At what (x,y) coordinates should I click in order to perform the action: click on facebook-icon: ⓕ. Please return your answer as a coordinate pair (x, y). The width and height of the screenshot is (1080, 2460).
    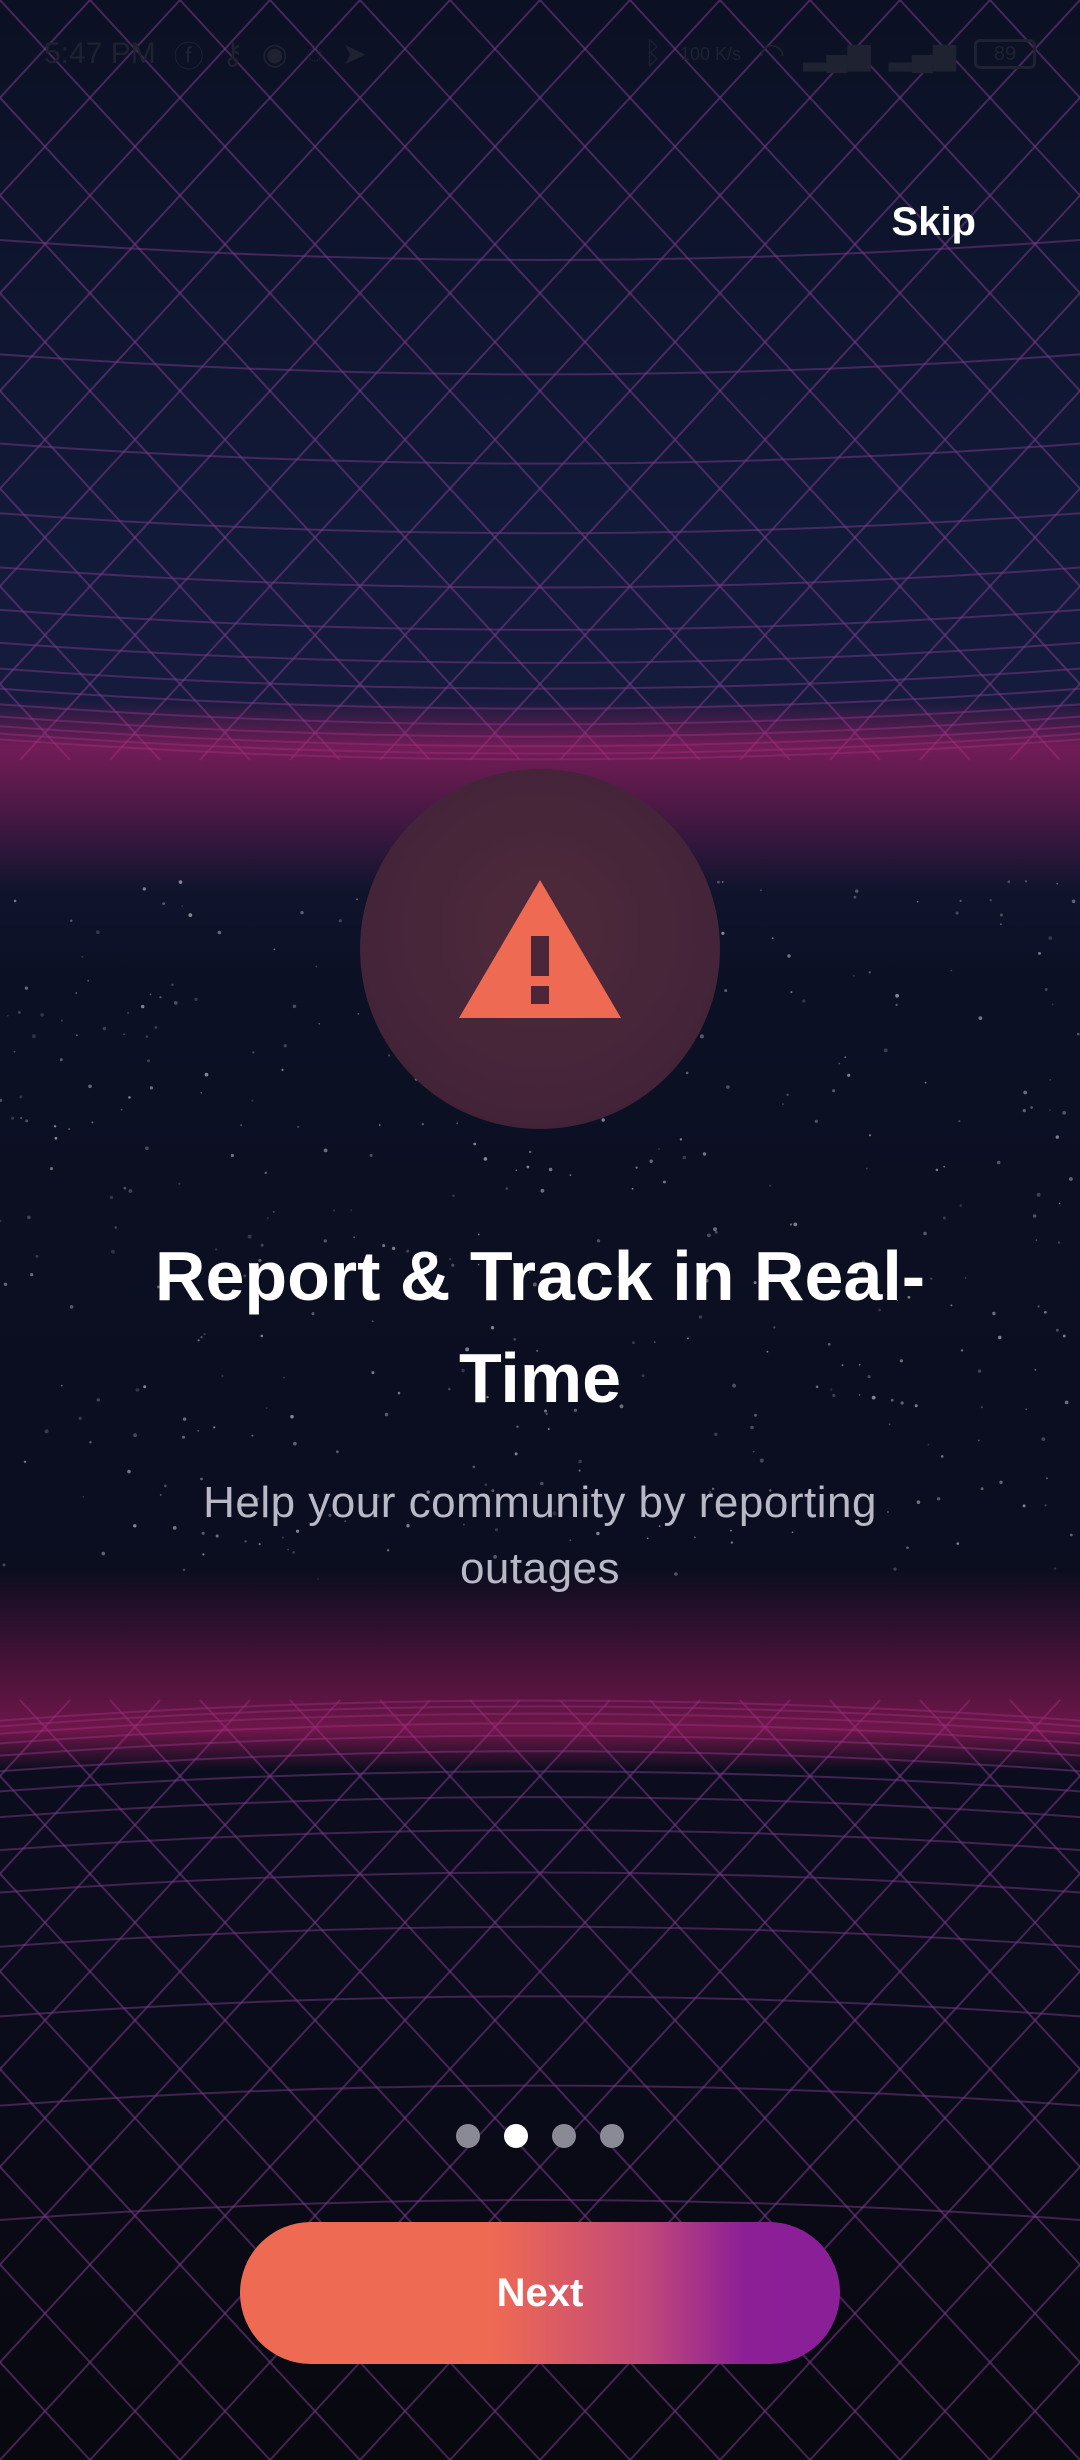
    Looking at the image, I should click on (188, 57).